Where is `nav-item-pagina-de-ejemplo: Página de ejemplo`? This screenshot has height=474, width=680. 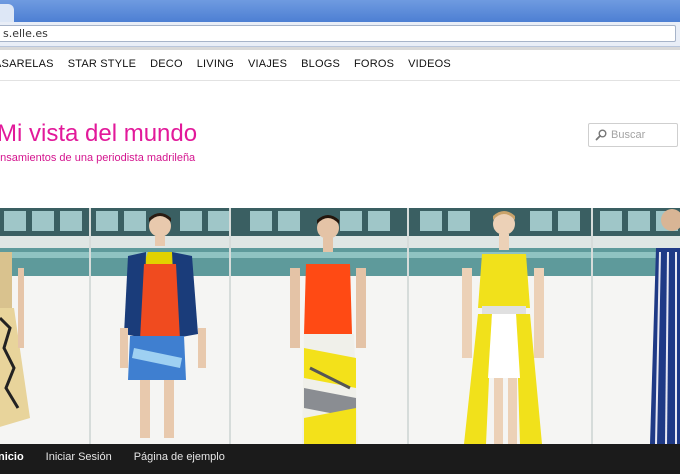 nav-item-pagina-de-ejemplo: Página de ejemplo is located at coordinates (179, 457).